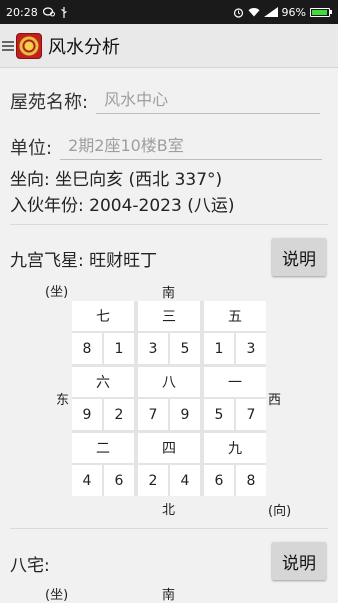  What do you see at coordinates (103, 398) in the screenshot?
I see `palace-cell: 六92` at bounding box center [103, 398].